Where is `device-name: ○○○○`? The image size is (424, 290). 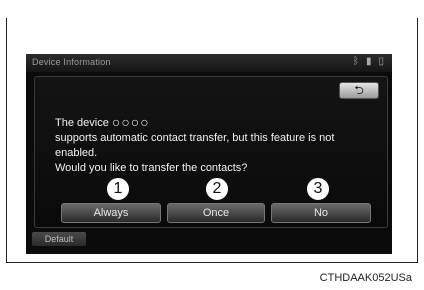
device-name: ○○○○ is located at coordinates (130, 122).